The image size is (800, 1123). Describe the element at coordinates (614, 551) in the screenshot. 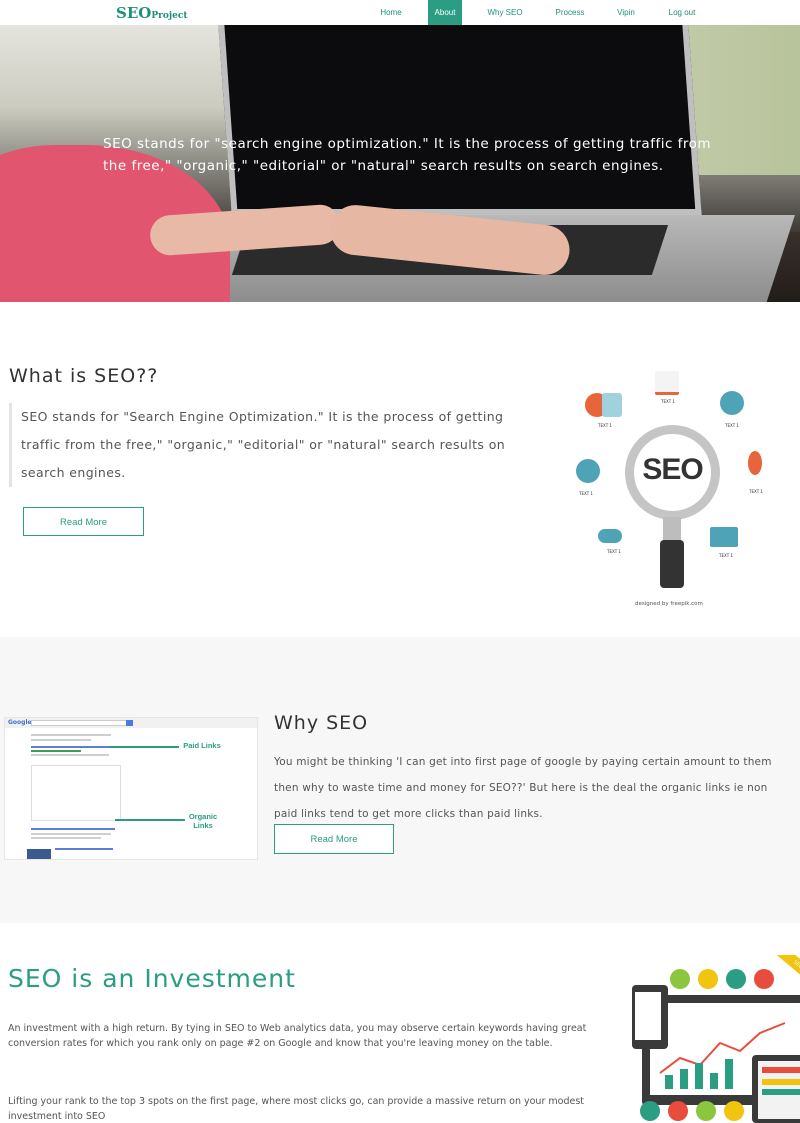

I see `label-link: TEXT 1` at that location.